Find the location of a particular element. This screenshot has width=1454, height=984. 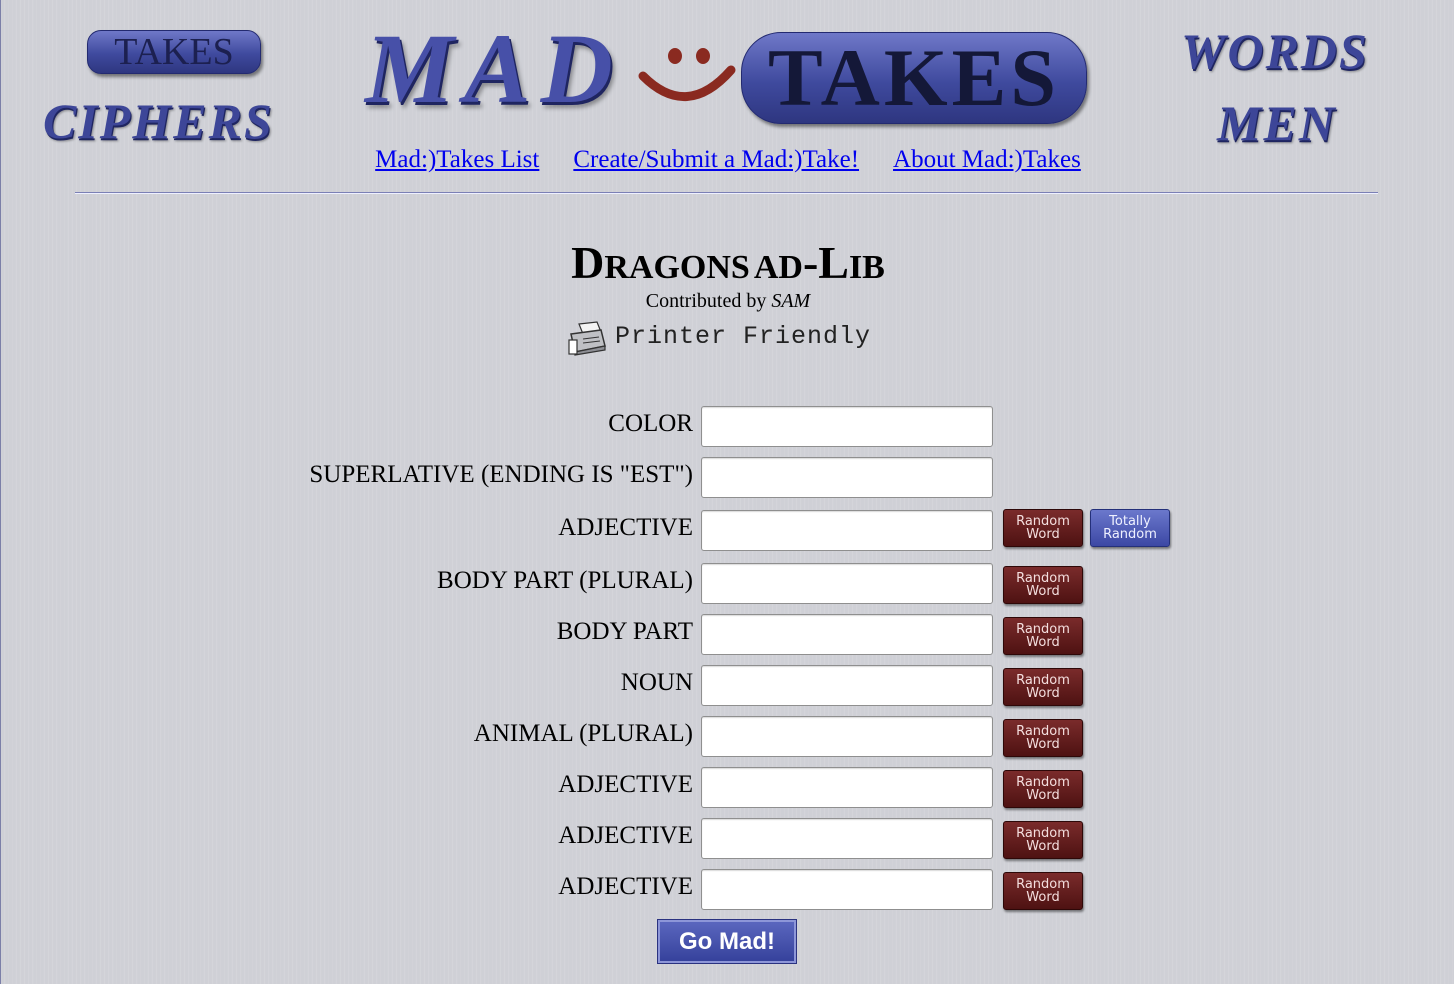

nav-link-about: About Mad:)Takes is located at coordinates (987, 159).